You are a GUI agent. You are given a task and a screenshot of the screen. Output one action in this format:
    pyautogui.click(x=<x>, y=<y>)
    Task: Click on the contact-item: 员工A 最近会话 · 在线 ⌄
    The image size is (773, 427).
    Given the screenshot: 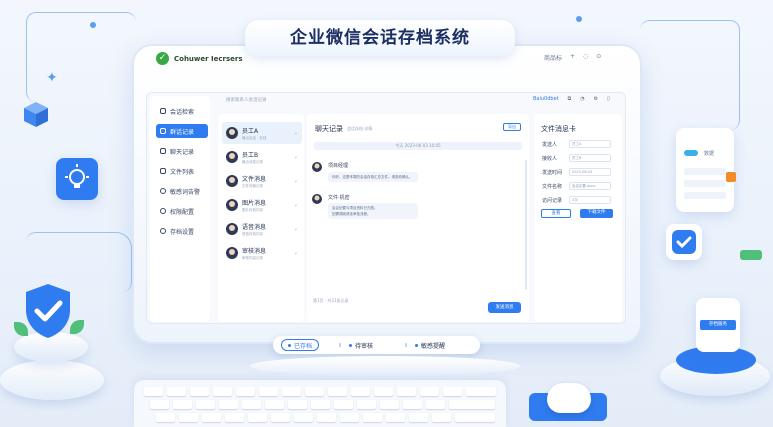 What is the action you would take?
    pyautogui.click(x=262, y=133)
    